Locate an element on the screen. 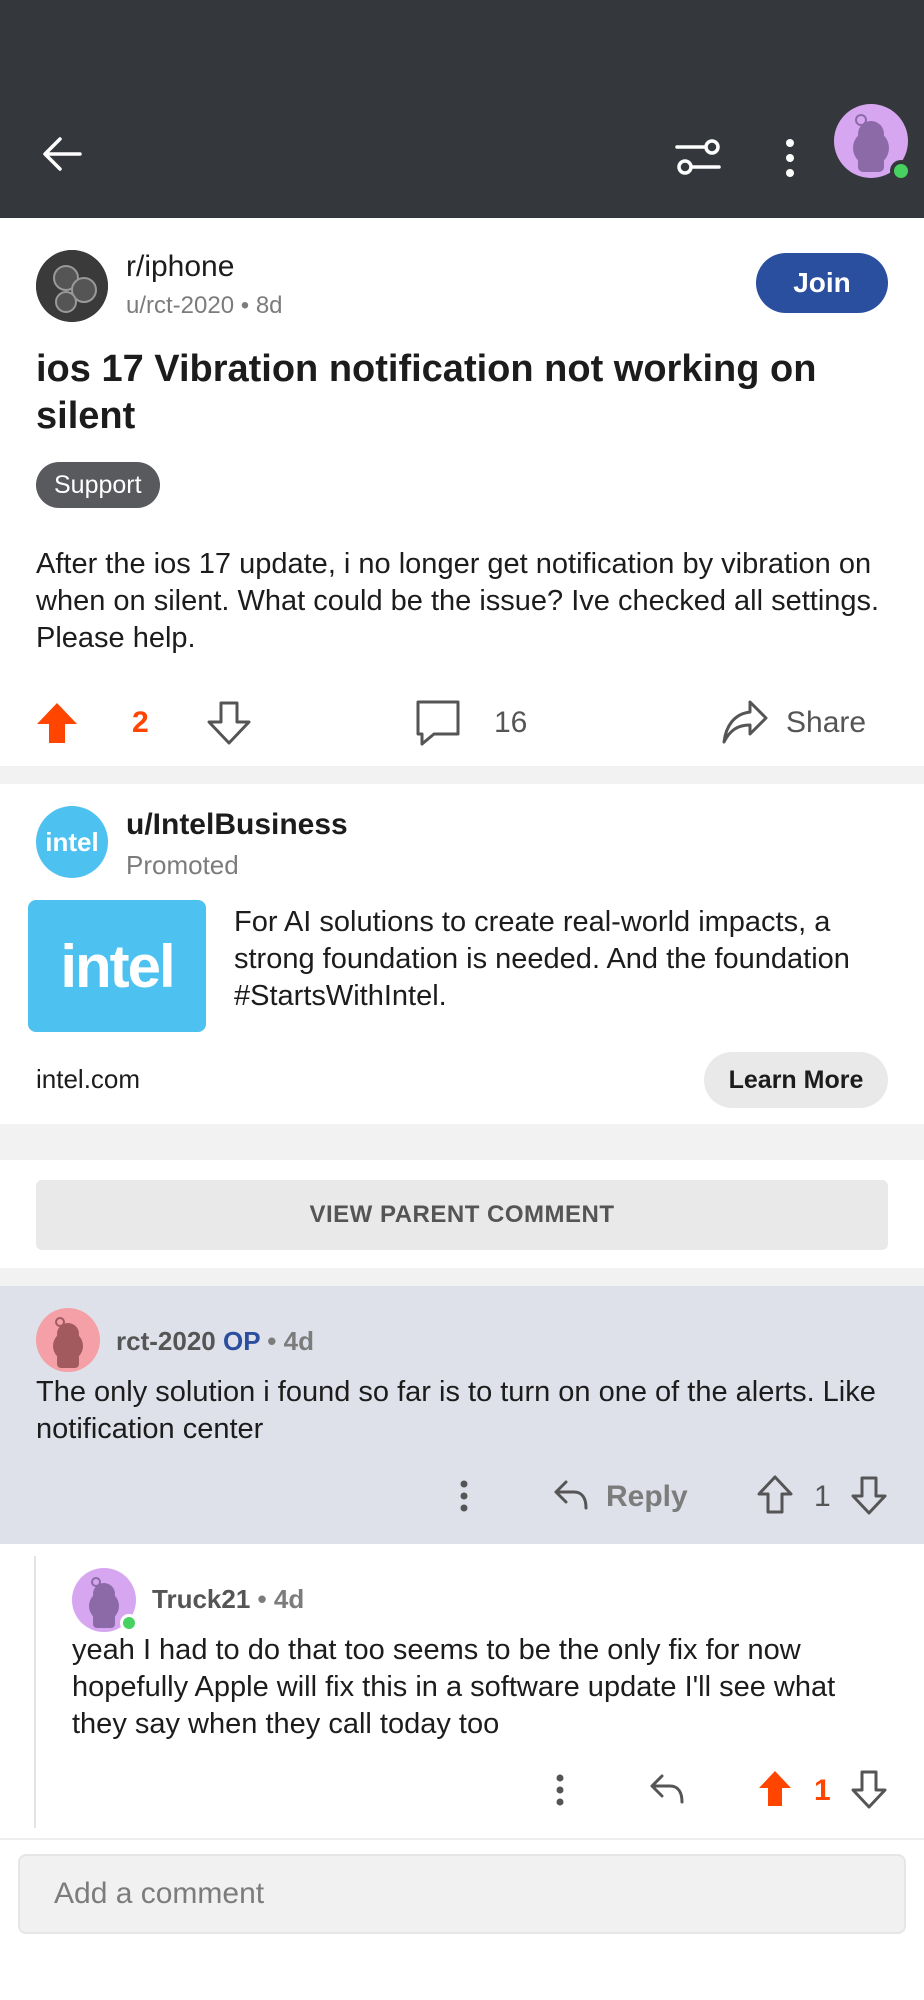 The image size is (924, 2000). add-comment-input: Add a comment is located at coordinates (462, 1894).